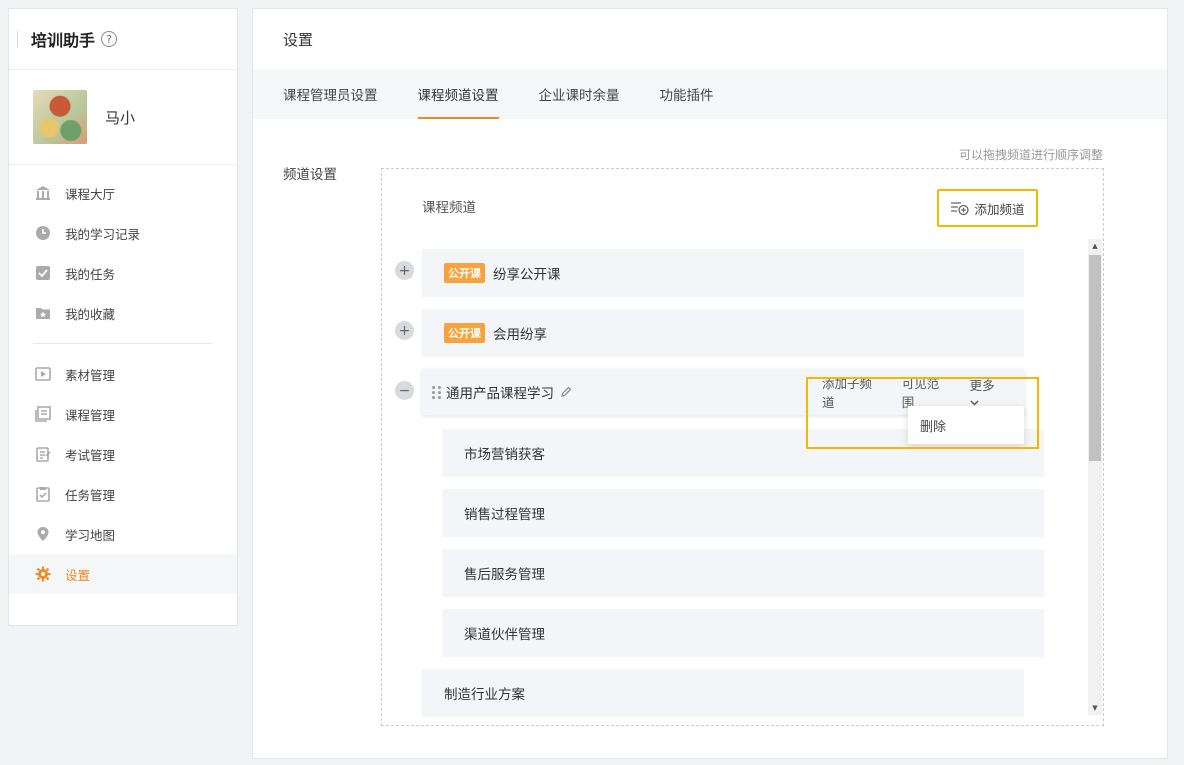  What do you see at coordinates (43, 414) in the screenshot?
I see `course-icon` at bounding box center [43, 414].